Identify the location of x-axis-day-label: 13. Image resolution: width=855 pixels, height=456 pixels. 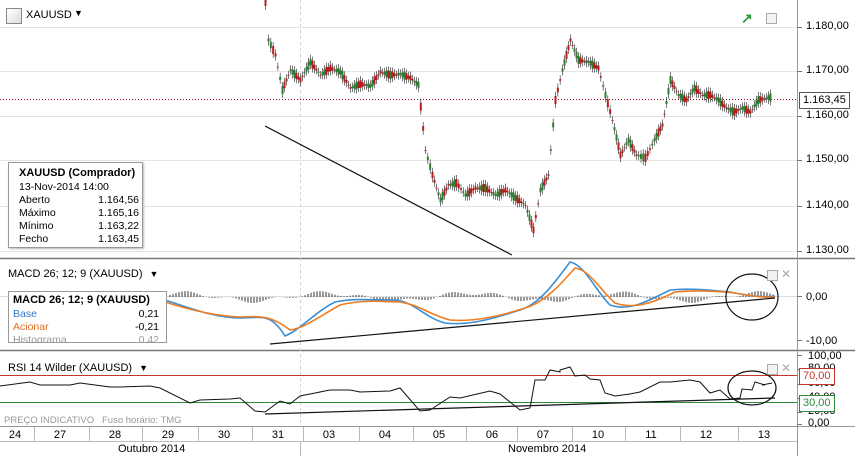
(764, 435).